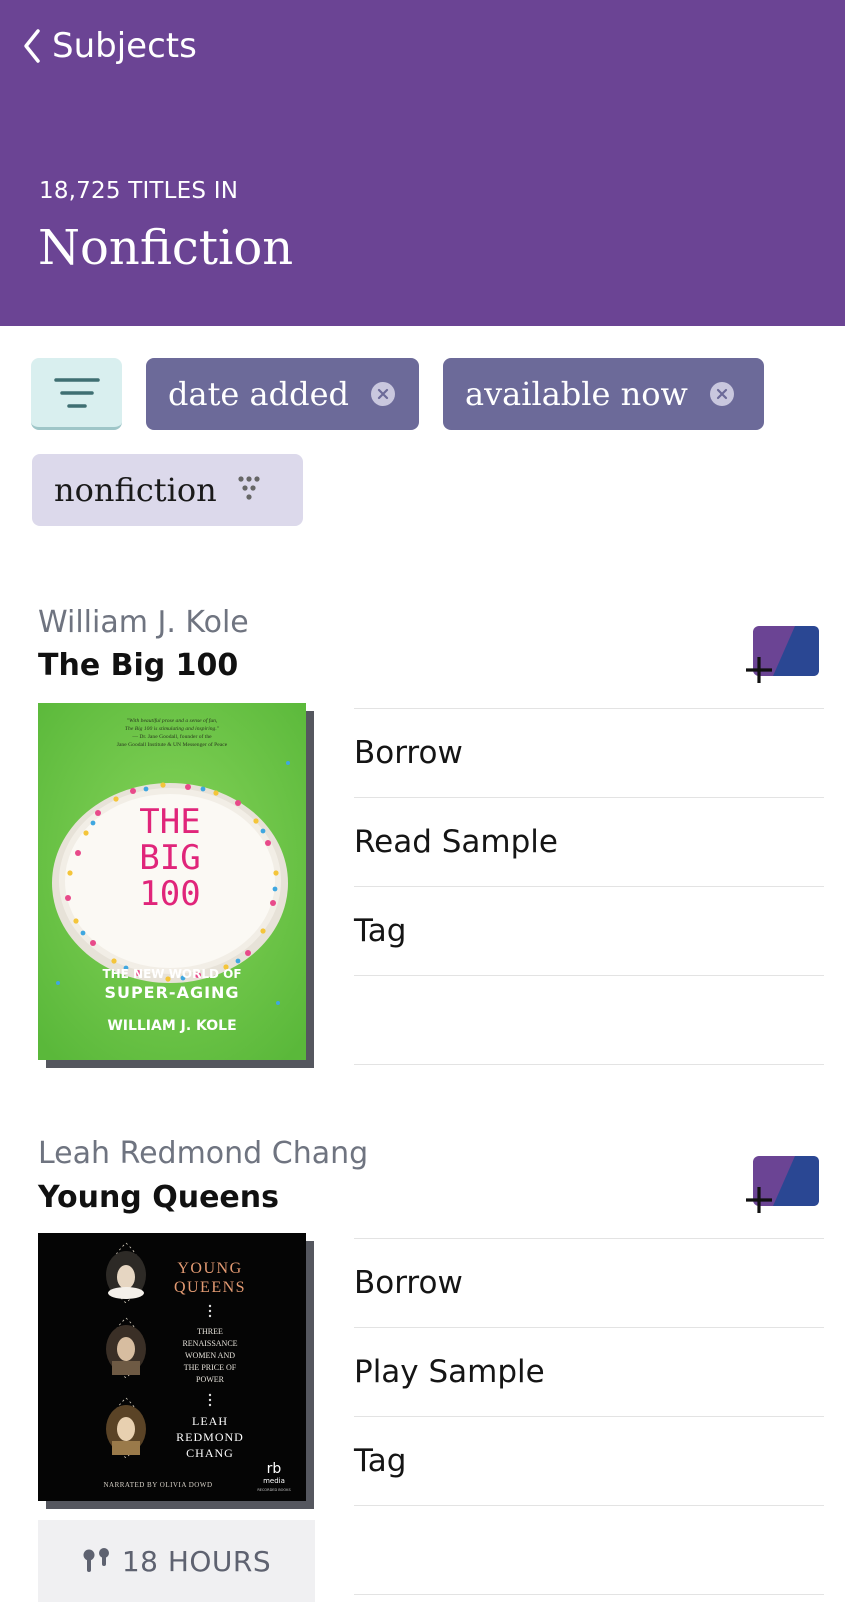 The width and height of the screenshot is (845, 1622). What do you see at coordinates (169, 858) in the screenshot?
I see `svg-text: BIG` at bounding box center [169, 858].